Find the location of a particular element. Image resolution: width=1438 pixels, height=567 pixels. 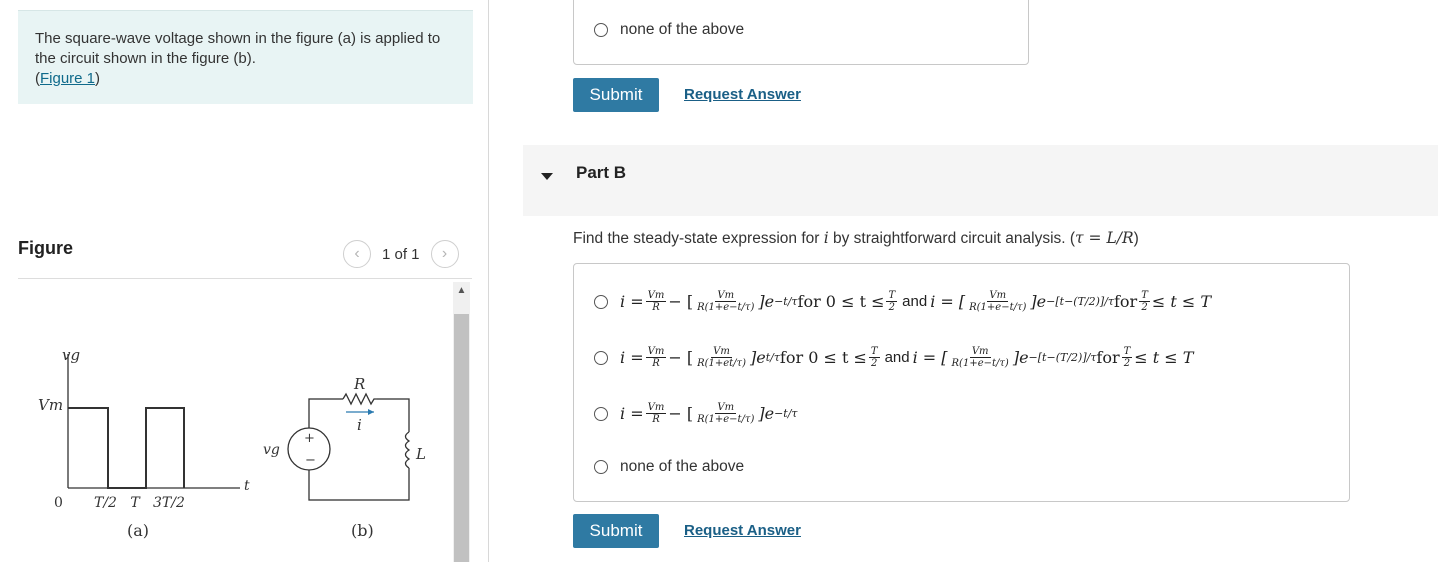

part-b-option-3: i = Vm R − [ Vm R(1+e−t/τ) ]e −t/τ is located at coordinates (696, 413).